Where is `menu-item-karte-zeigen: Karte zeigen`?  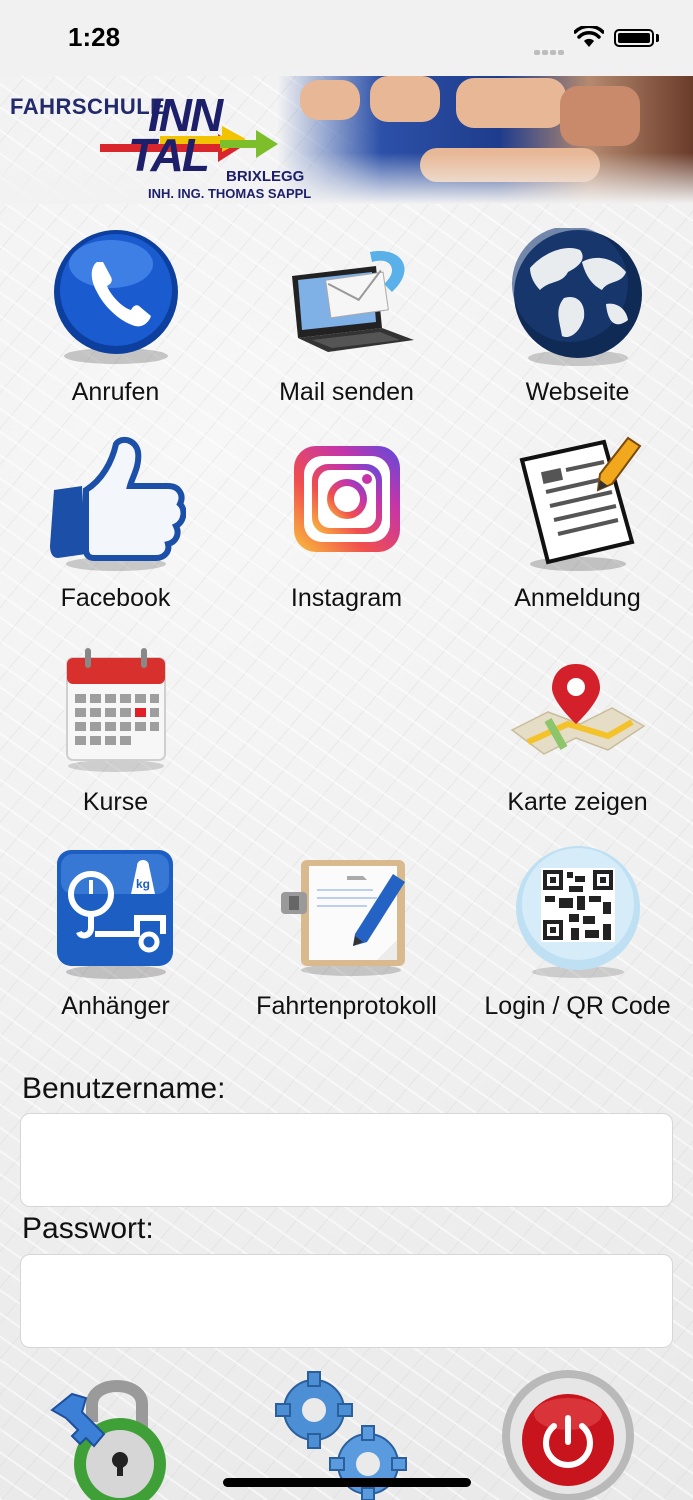
menu-item-karte-zeigen: Karte zeigen is located at coordinates (577, 739).